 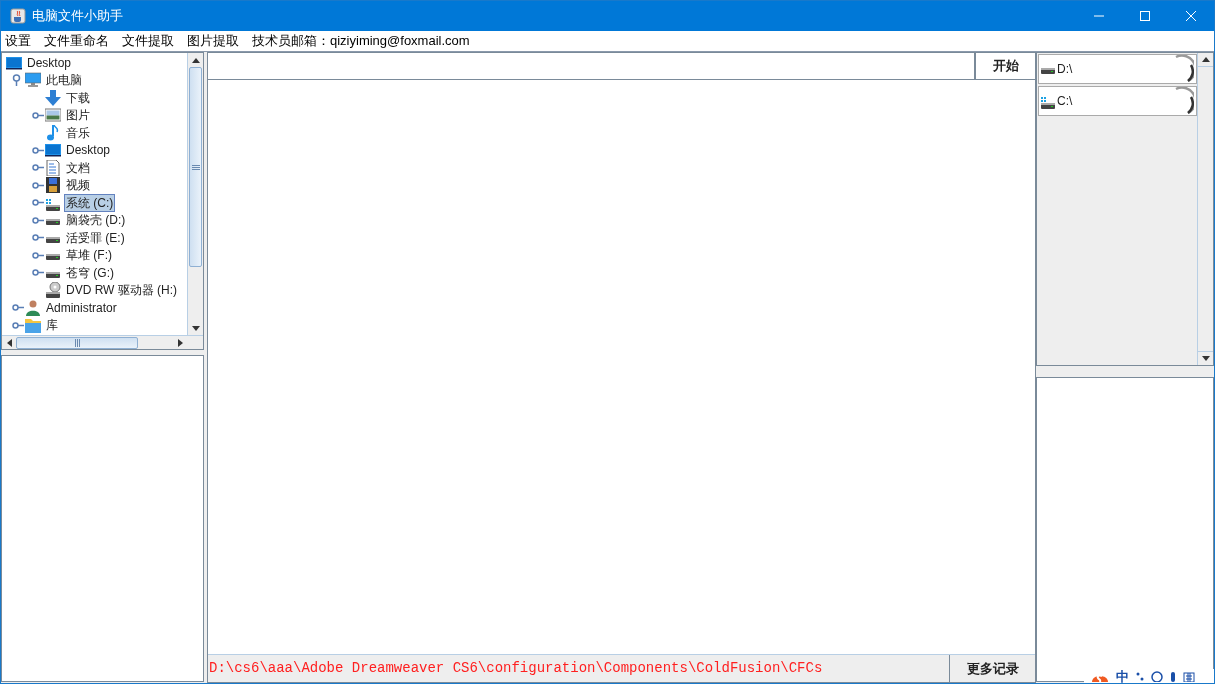 I want to click on tree-item: 图片, so click(x=78, y=115).